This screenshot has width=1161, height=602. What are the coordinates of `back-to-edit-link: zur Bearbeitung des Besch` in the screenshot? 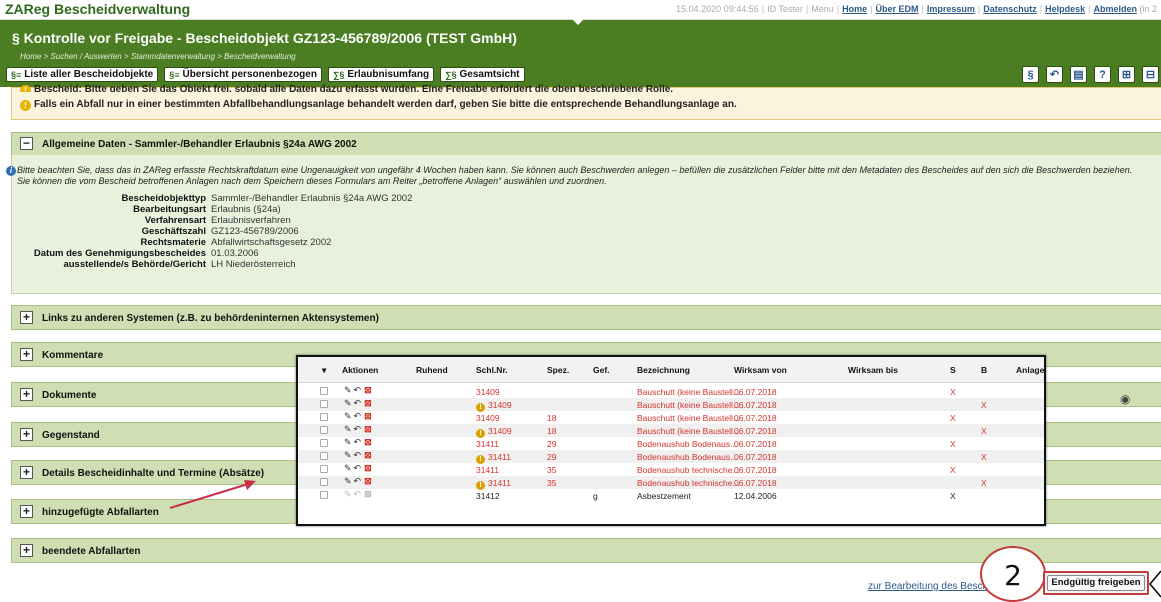 It's located at (928, 586).